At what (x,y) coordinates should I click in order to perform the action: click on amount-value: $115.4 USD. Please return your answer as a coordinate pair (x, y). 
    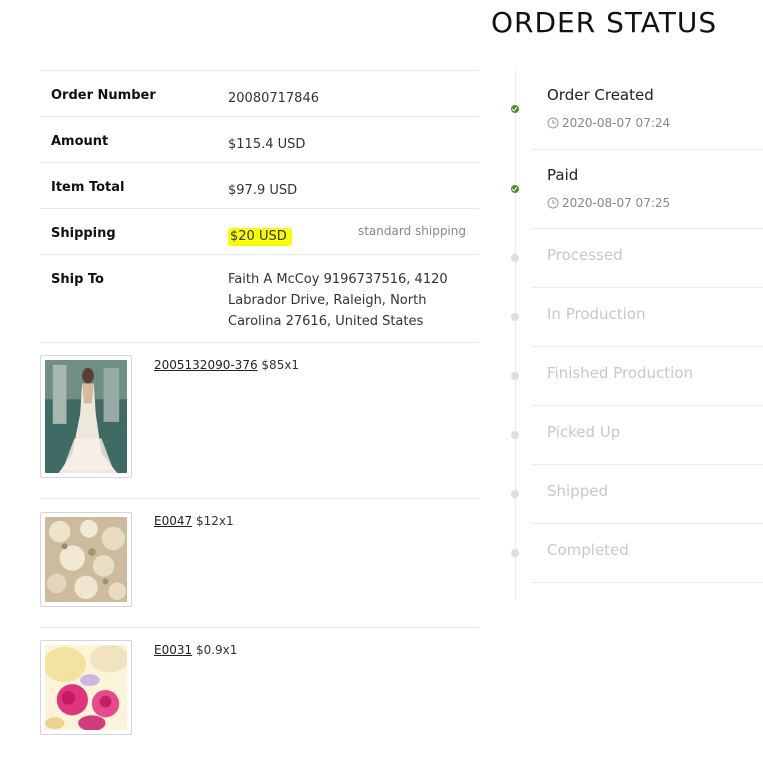
    Looking at the image, I should click on (267, 144).